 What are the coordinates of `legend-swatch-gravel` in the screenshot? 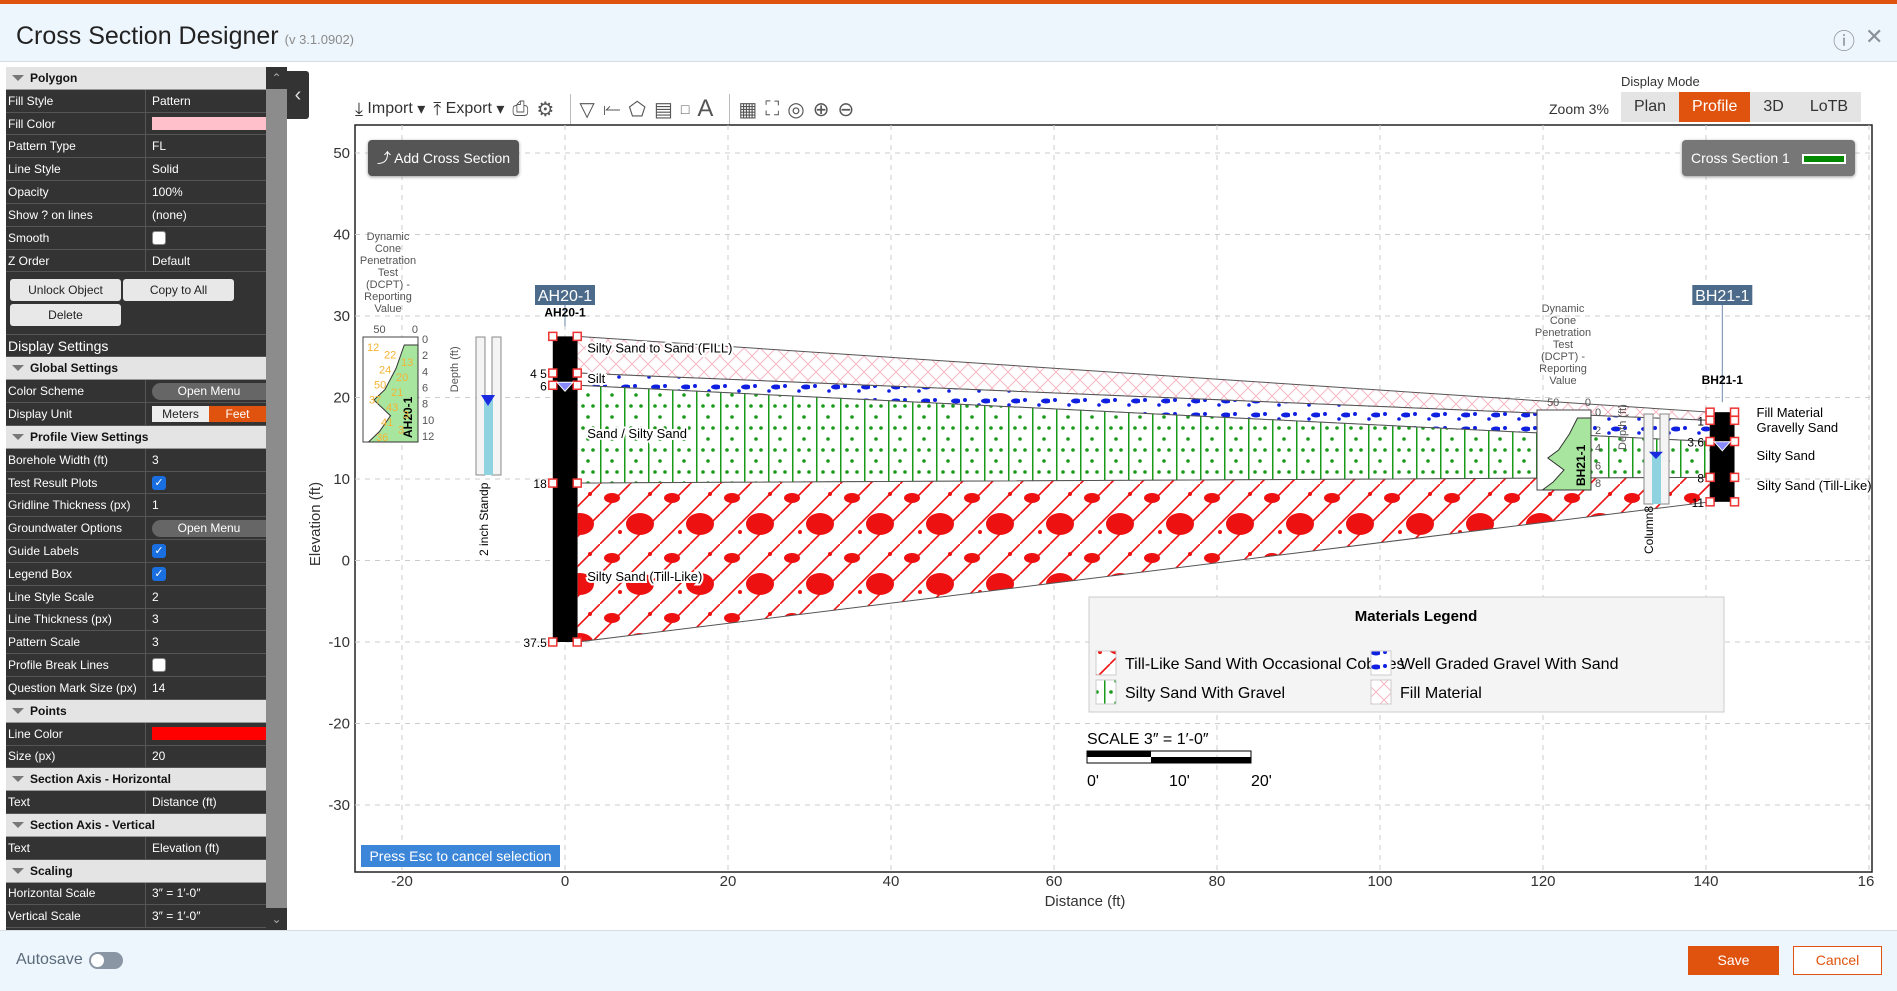 It's located at (1381, 663).